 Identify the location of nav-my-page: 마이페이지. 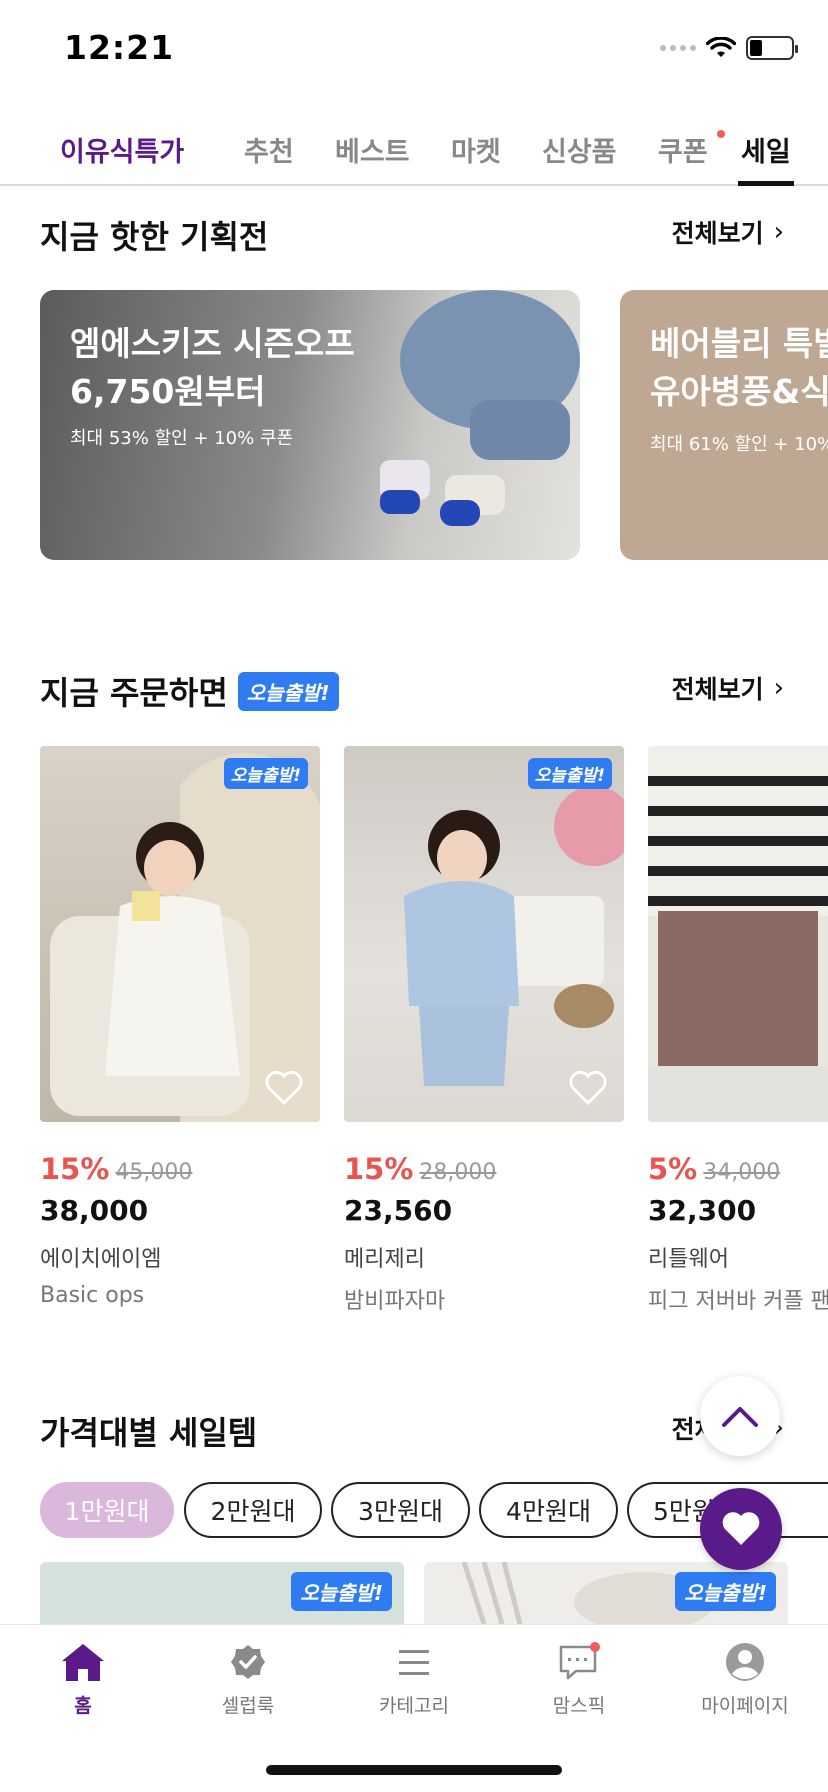
(745, 1679).